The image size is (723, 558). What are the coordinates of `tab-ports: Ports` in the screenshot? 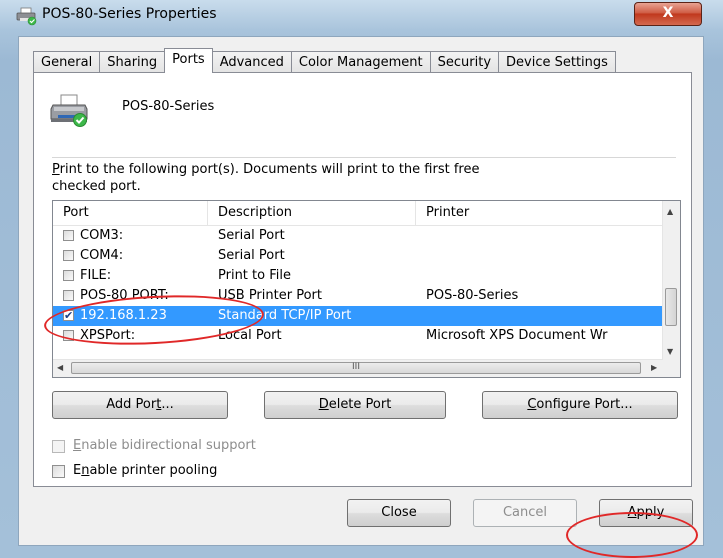 It's located at (188, 60).